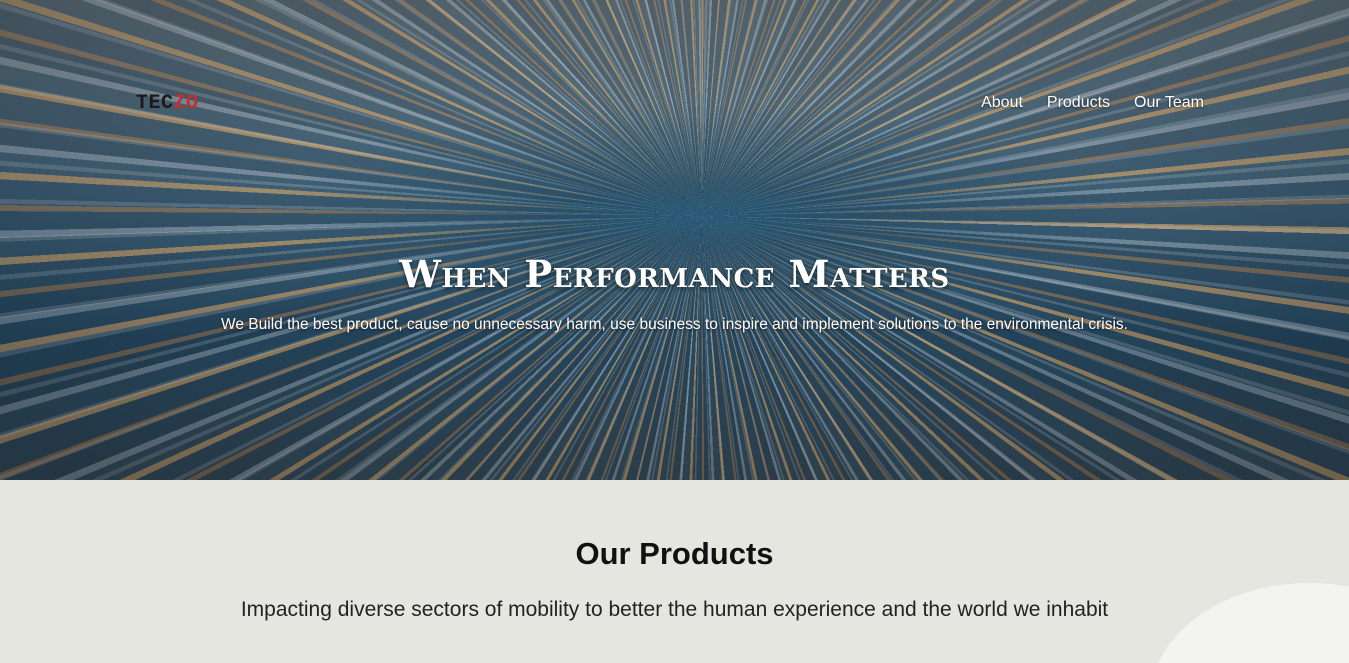 This screenshot has height=663, width=1349. What do you see at coordinates (674, 553) in the screenshot?
I see `products-title: Our Products` at bounding box center [674, 553].